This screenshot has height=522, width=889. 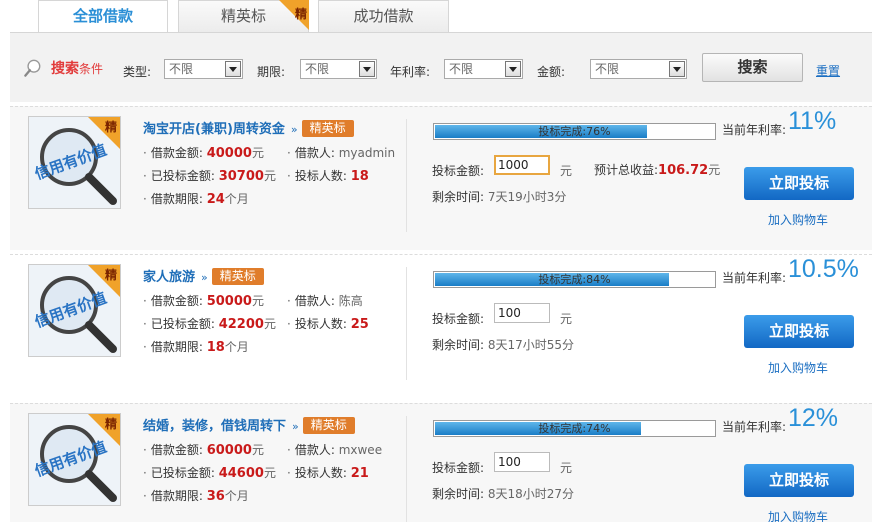 I want to click on search-title: 搜索条件, so click(x=77, y=69).